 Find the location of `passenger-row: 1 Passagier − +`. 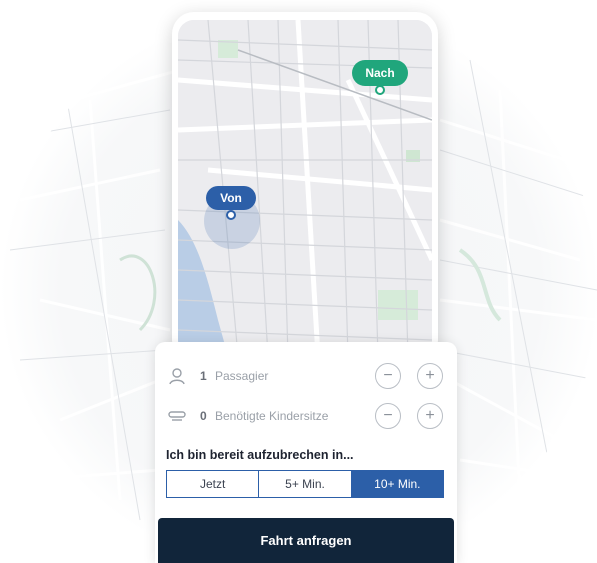

passenger-row: 1 Passagier − + is located at coordinates (306, 376).